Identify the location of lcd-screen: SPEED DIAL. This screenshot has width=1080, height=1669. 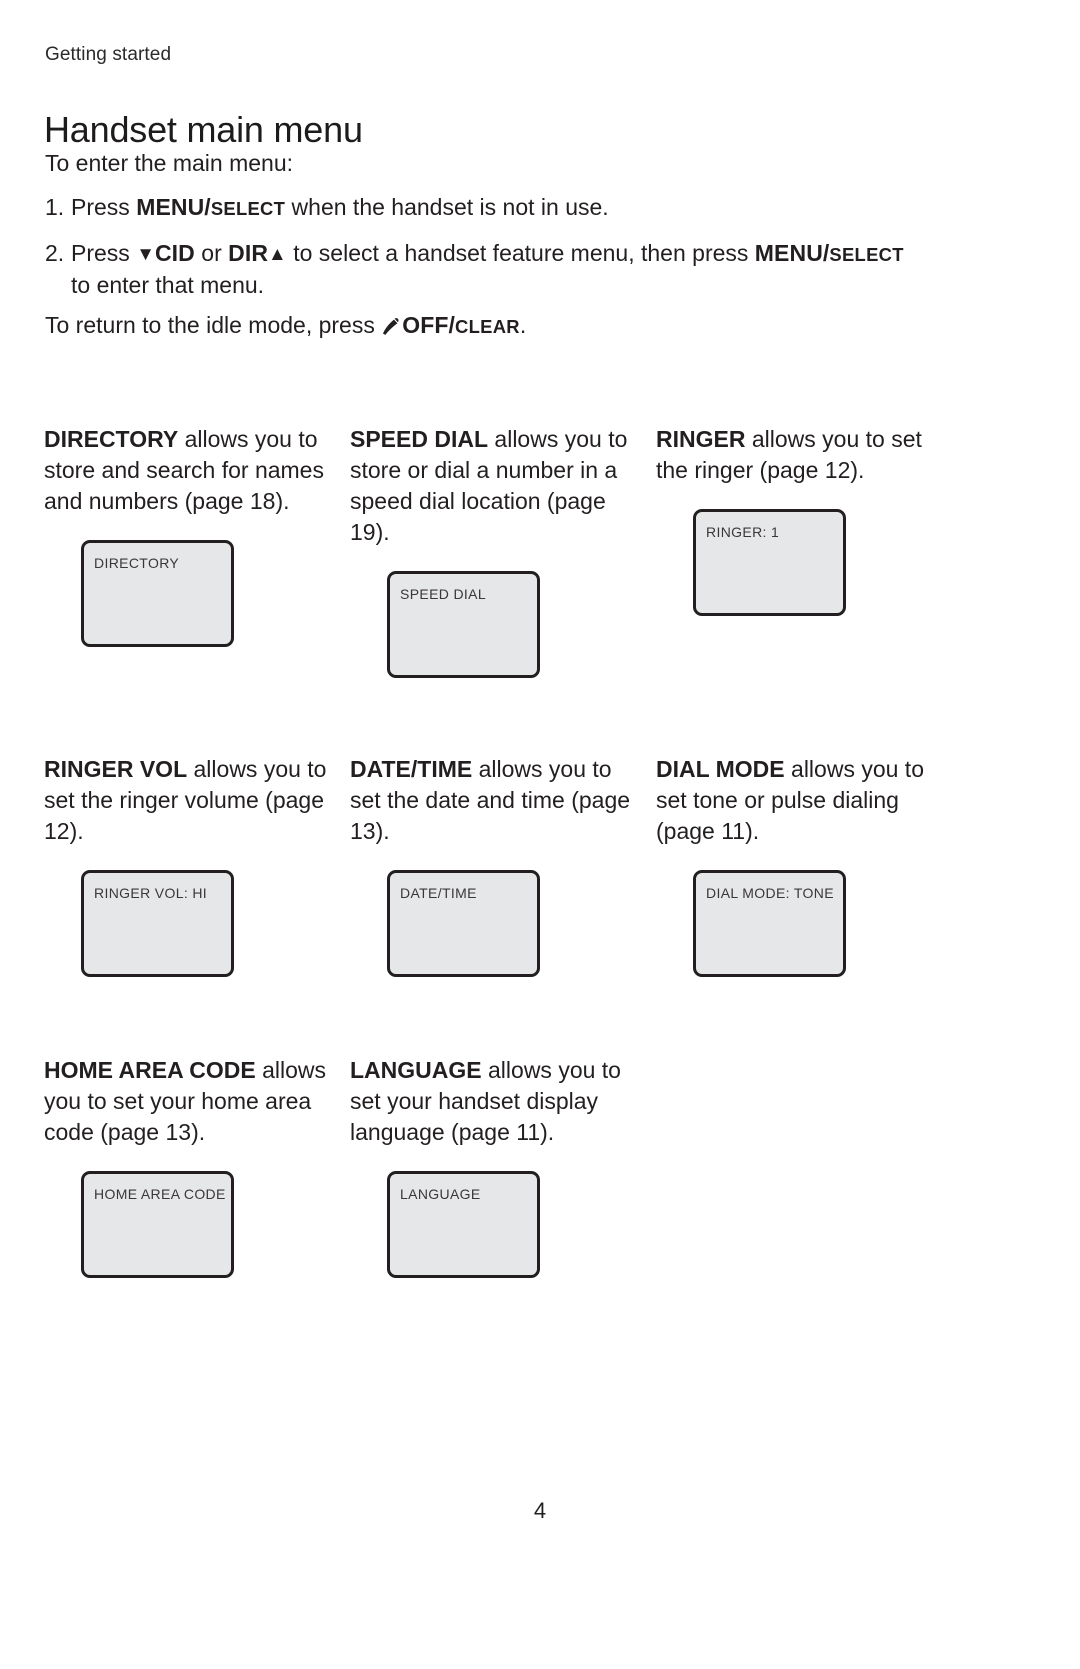
(463, 624).